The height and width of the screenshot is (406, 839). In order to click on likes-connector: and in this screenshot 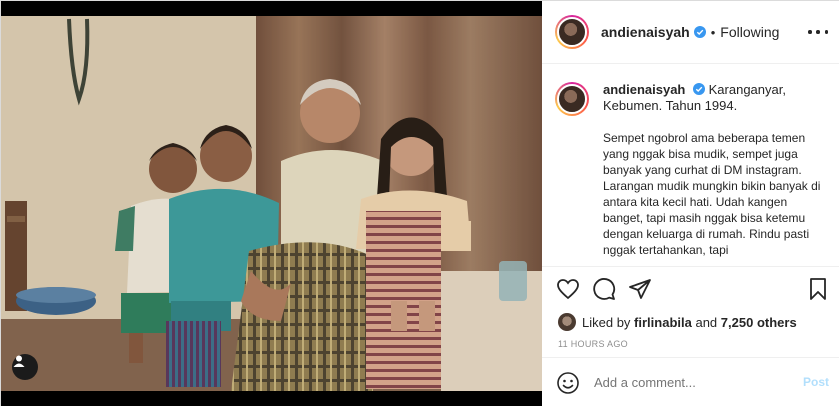, I will do `click(706, 322)`.